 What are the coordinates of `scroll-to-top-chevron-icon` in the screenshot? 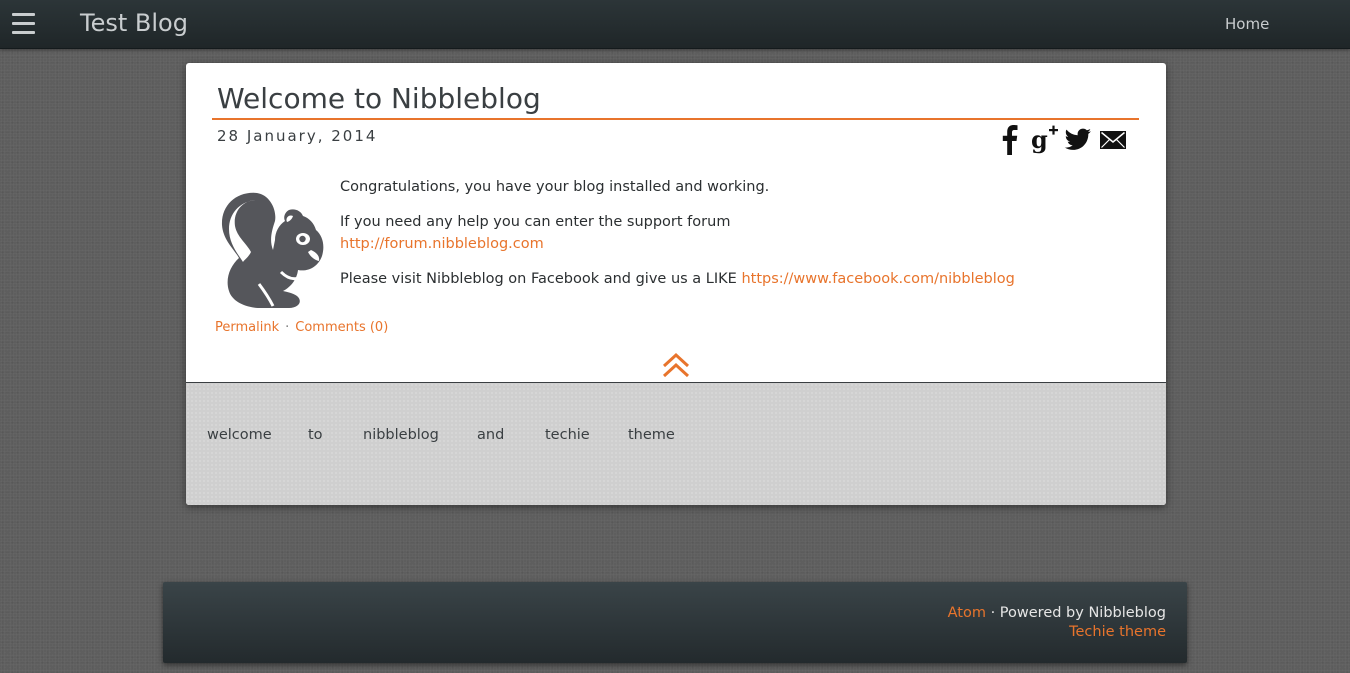 It's located at (676, 365).